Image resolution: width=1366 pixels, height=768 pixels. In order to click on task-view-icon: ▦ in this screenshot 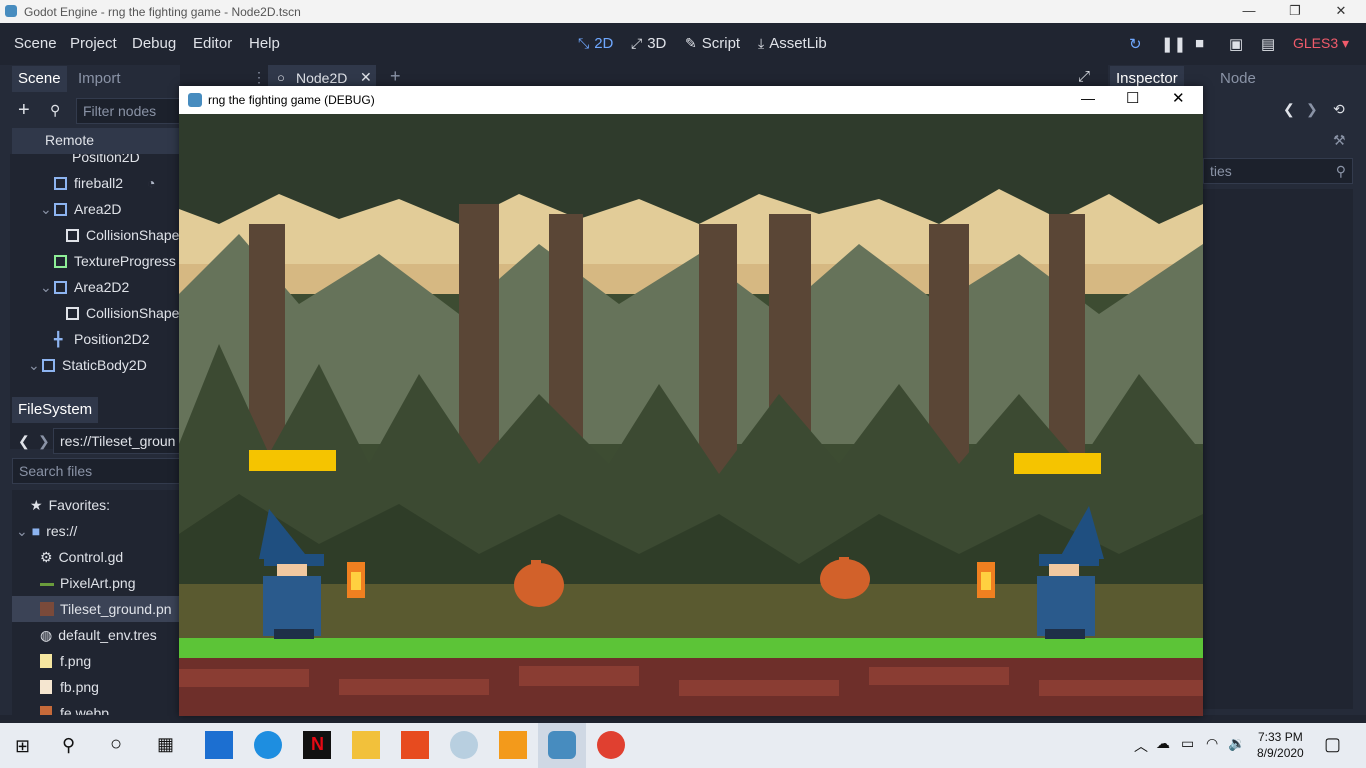, I will do `click(165, 744)`.